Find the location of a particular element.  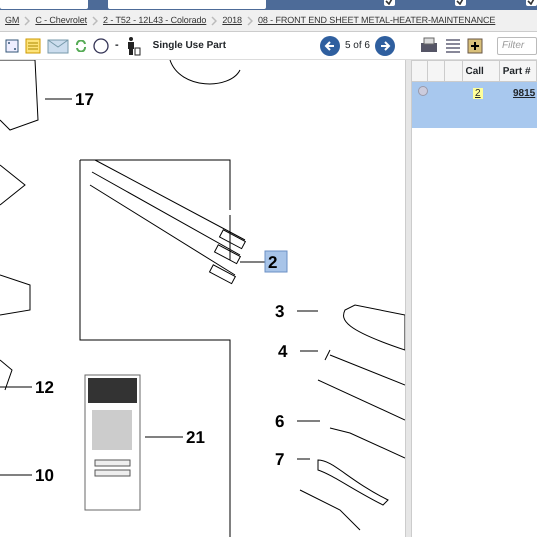

calculator-icon is located at coordinates (475, 46).